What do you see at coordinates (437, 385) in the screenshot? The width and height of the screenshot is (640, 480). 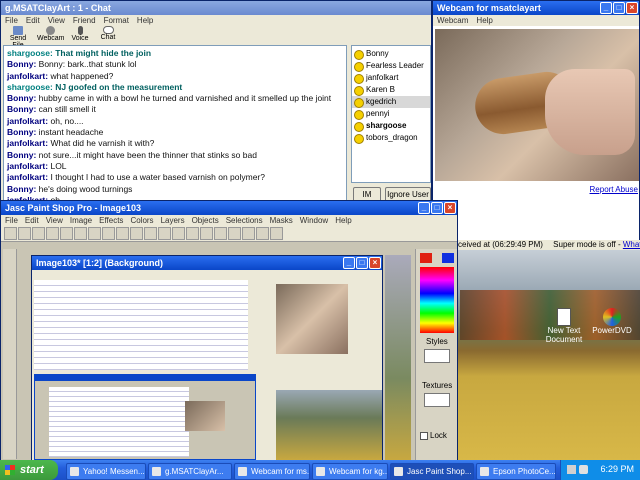 I see `textures-label: Textures` at bounding box center [437, 385].